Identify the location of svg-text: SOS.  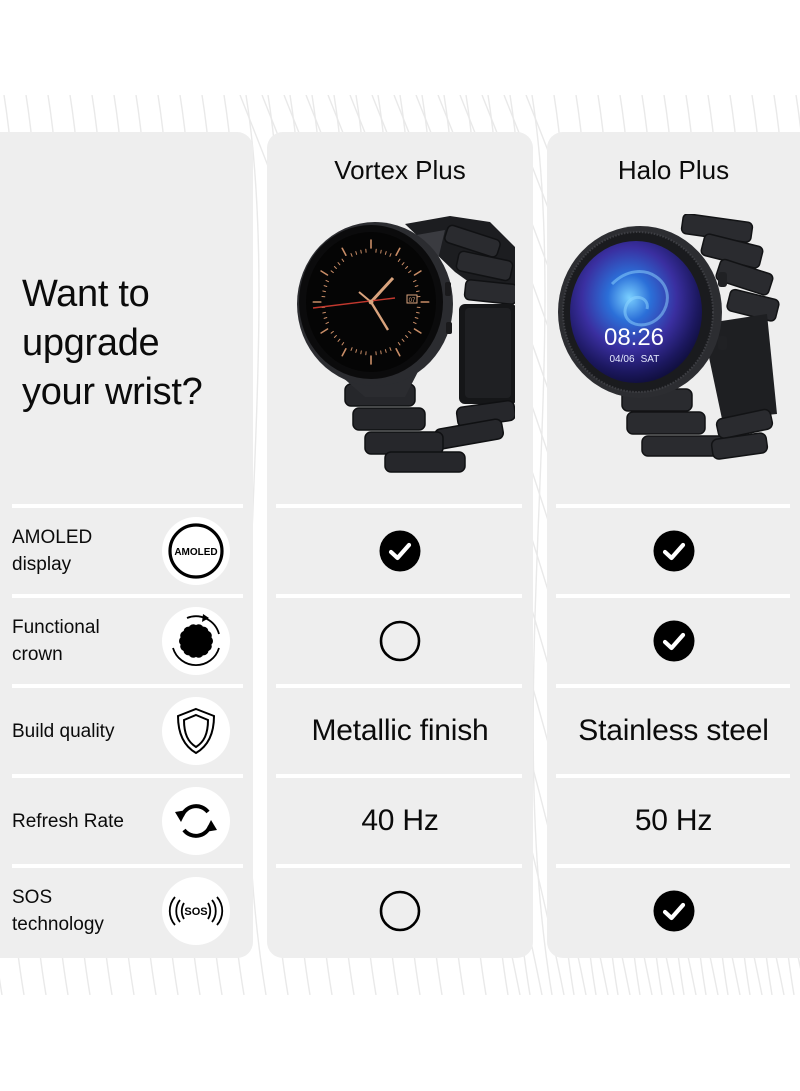
(195, 912).